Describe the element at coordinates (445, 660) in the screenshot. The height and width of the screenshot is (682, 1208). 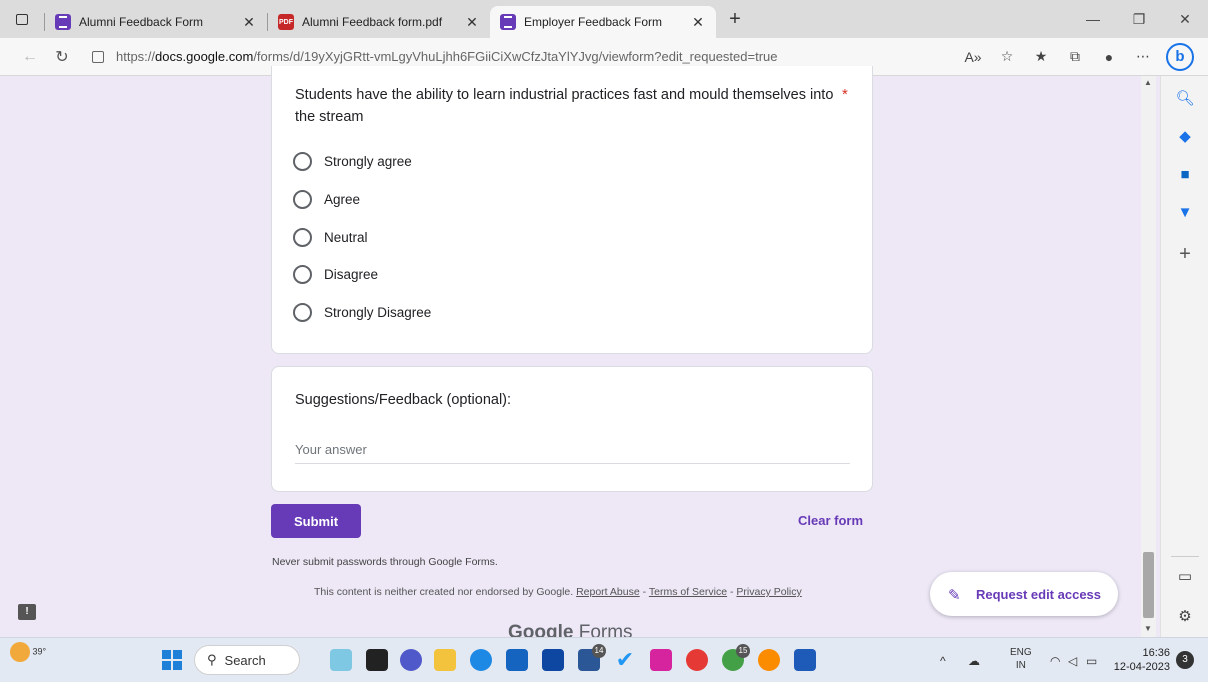
I see `file-explorer-icon` at that location.